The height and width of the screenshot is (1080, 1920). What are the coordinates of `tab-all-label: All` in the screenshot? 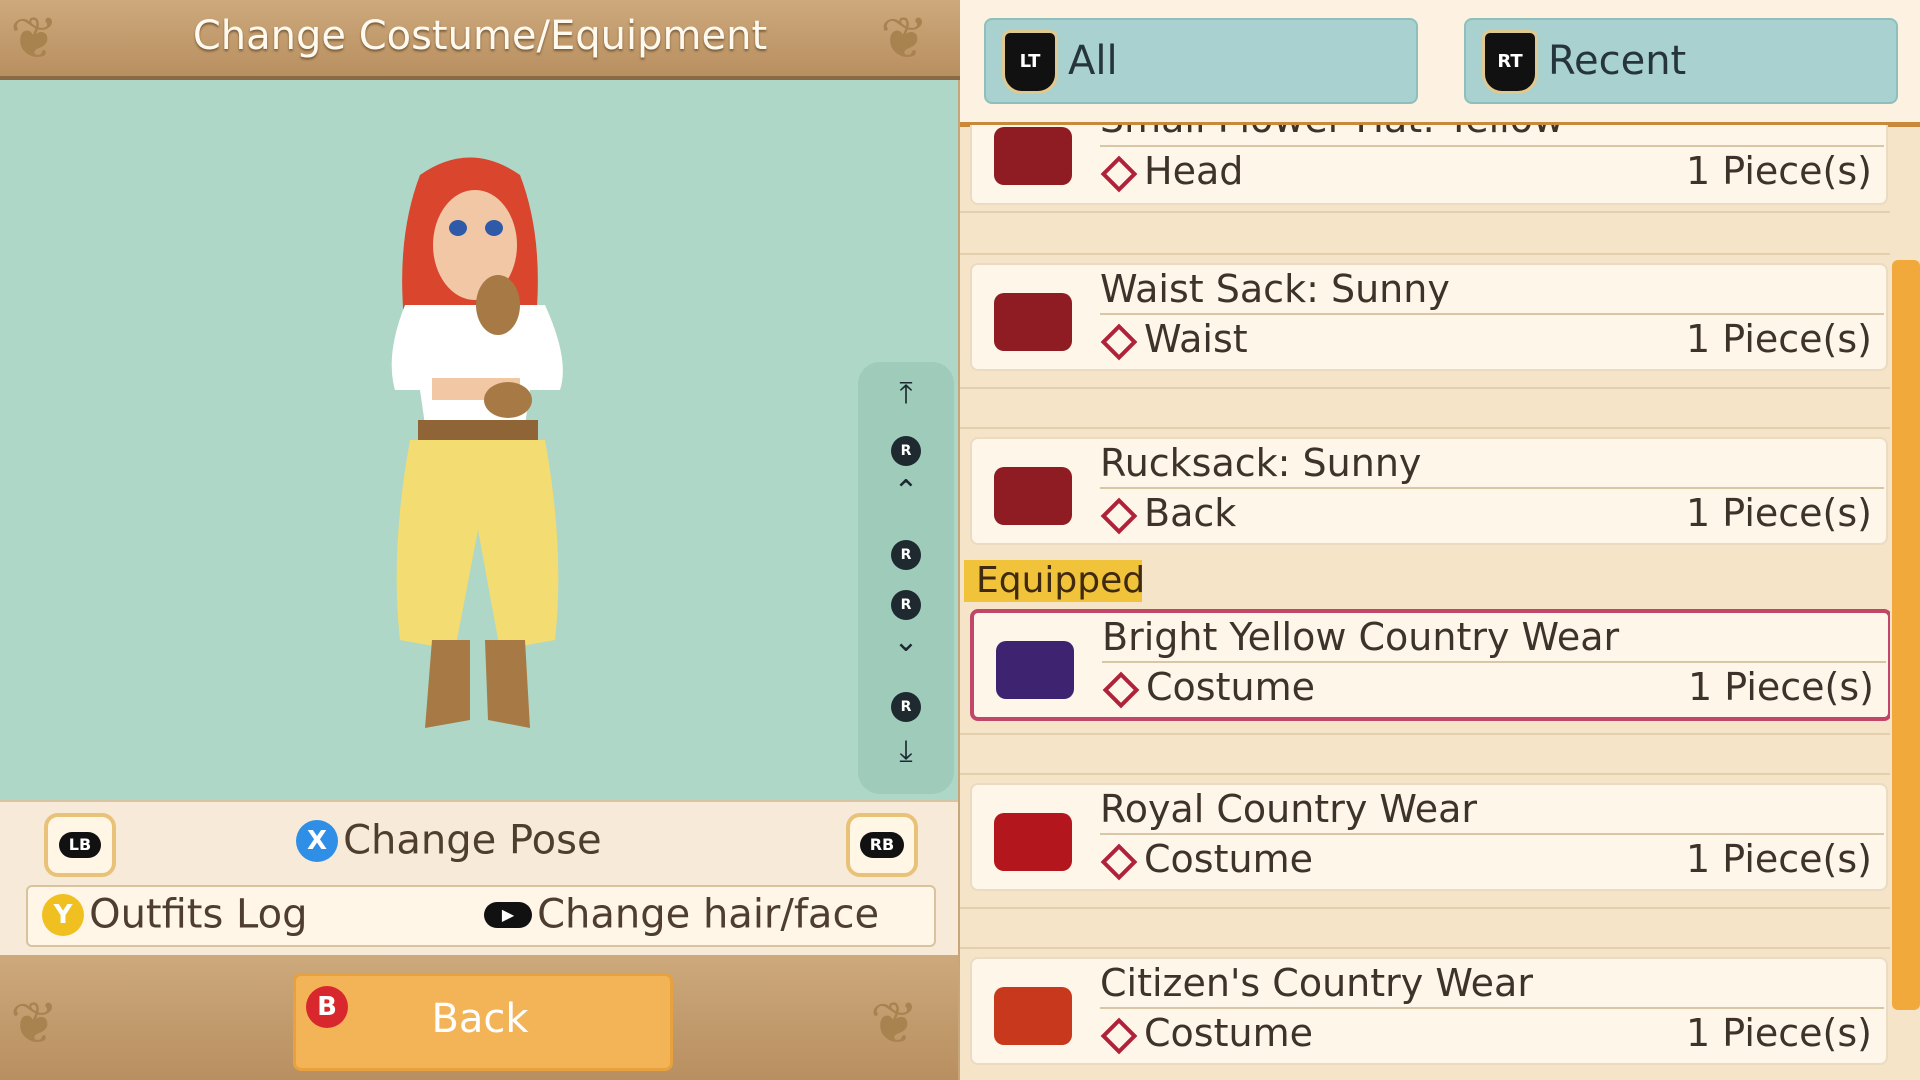 It's located at (1093, 61).